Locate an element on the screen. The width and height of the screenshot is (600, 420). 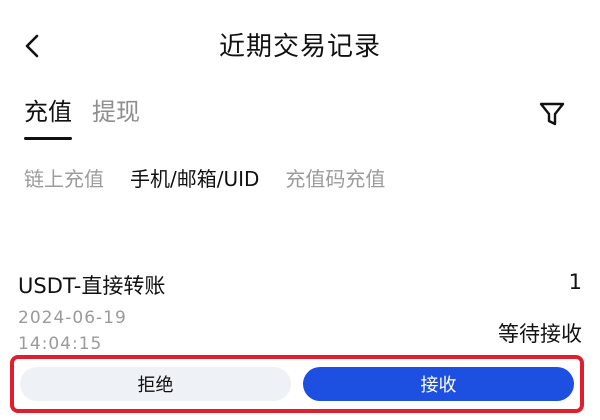
record-time: 14:04:15 is located at coordinates (60, 344).